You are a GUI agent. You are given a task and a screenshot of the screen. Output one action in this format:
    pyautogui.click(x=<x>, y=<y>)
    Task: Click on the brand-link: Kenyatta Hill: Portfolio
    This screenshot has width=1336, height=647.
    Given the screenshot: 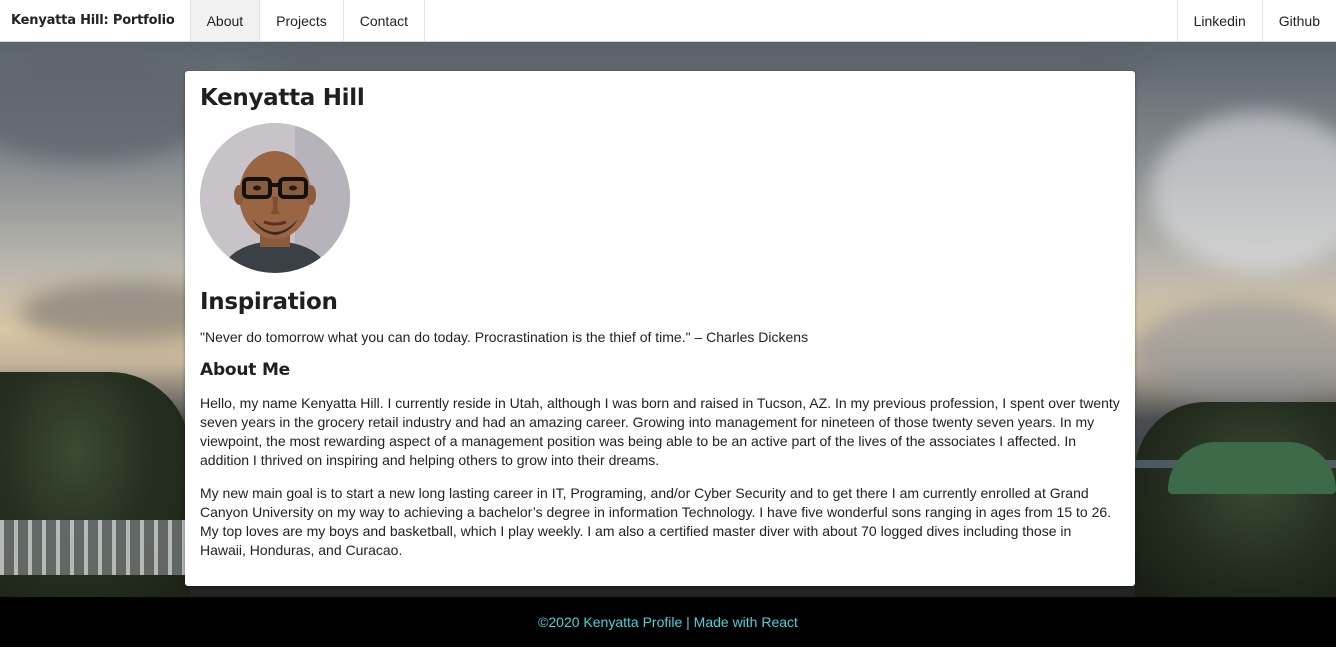 What is the action you would take?
    pyautogui.click(x=95, y=20)
    